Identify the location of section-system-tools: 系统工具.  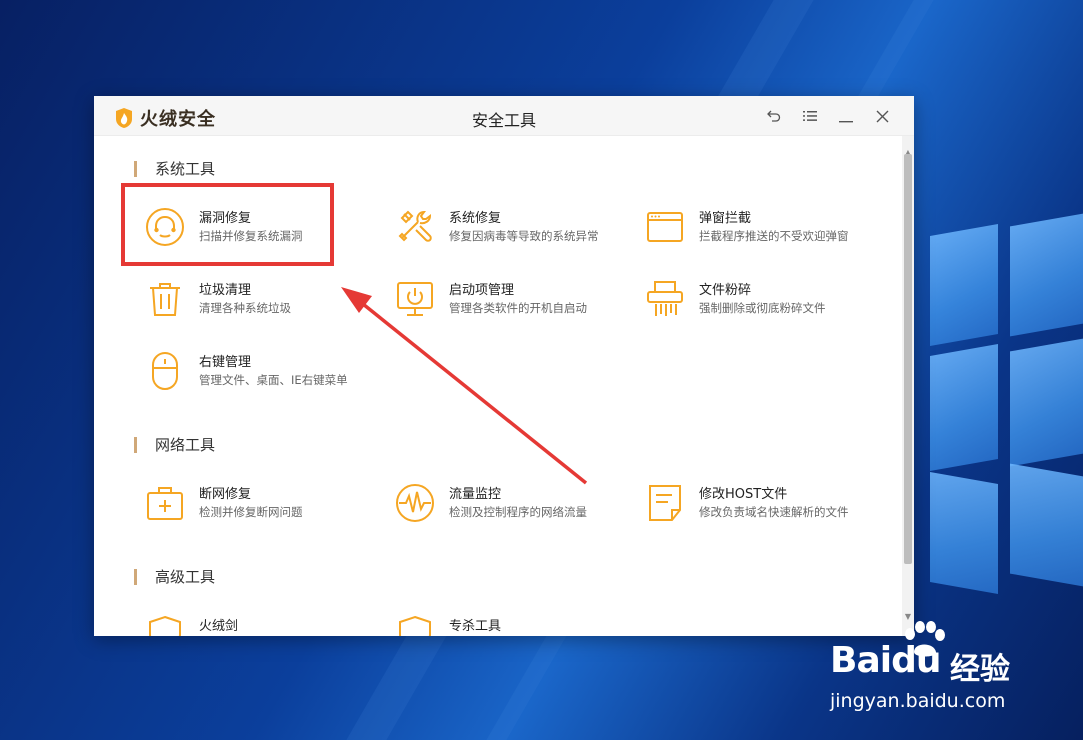
(174, 168).